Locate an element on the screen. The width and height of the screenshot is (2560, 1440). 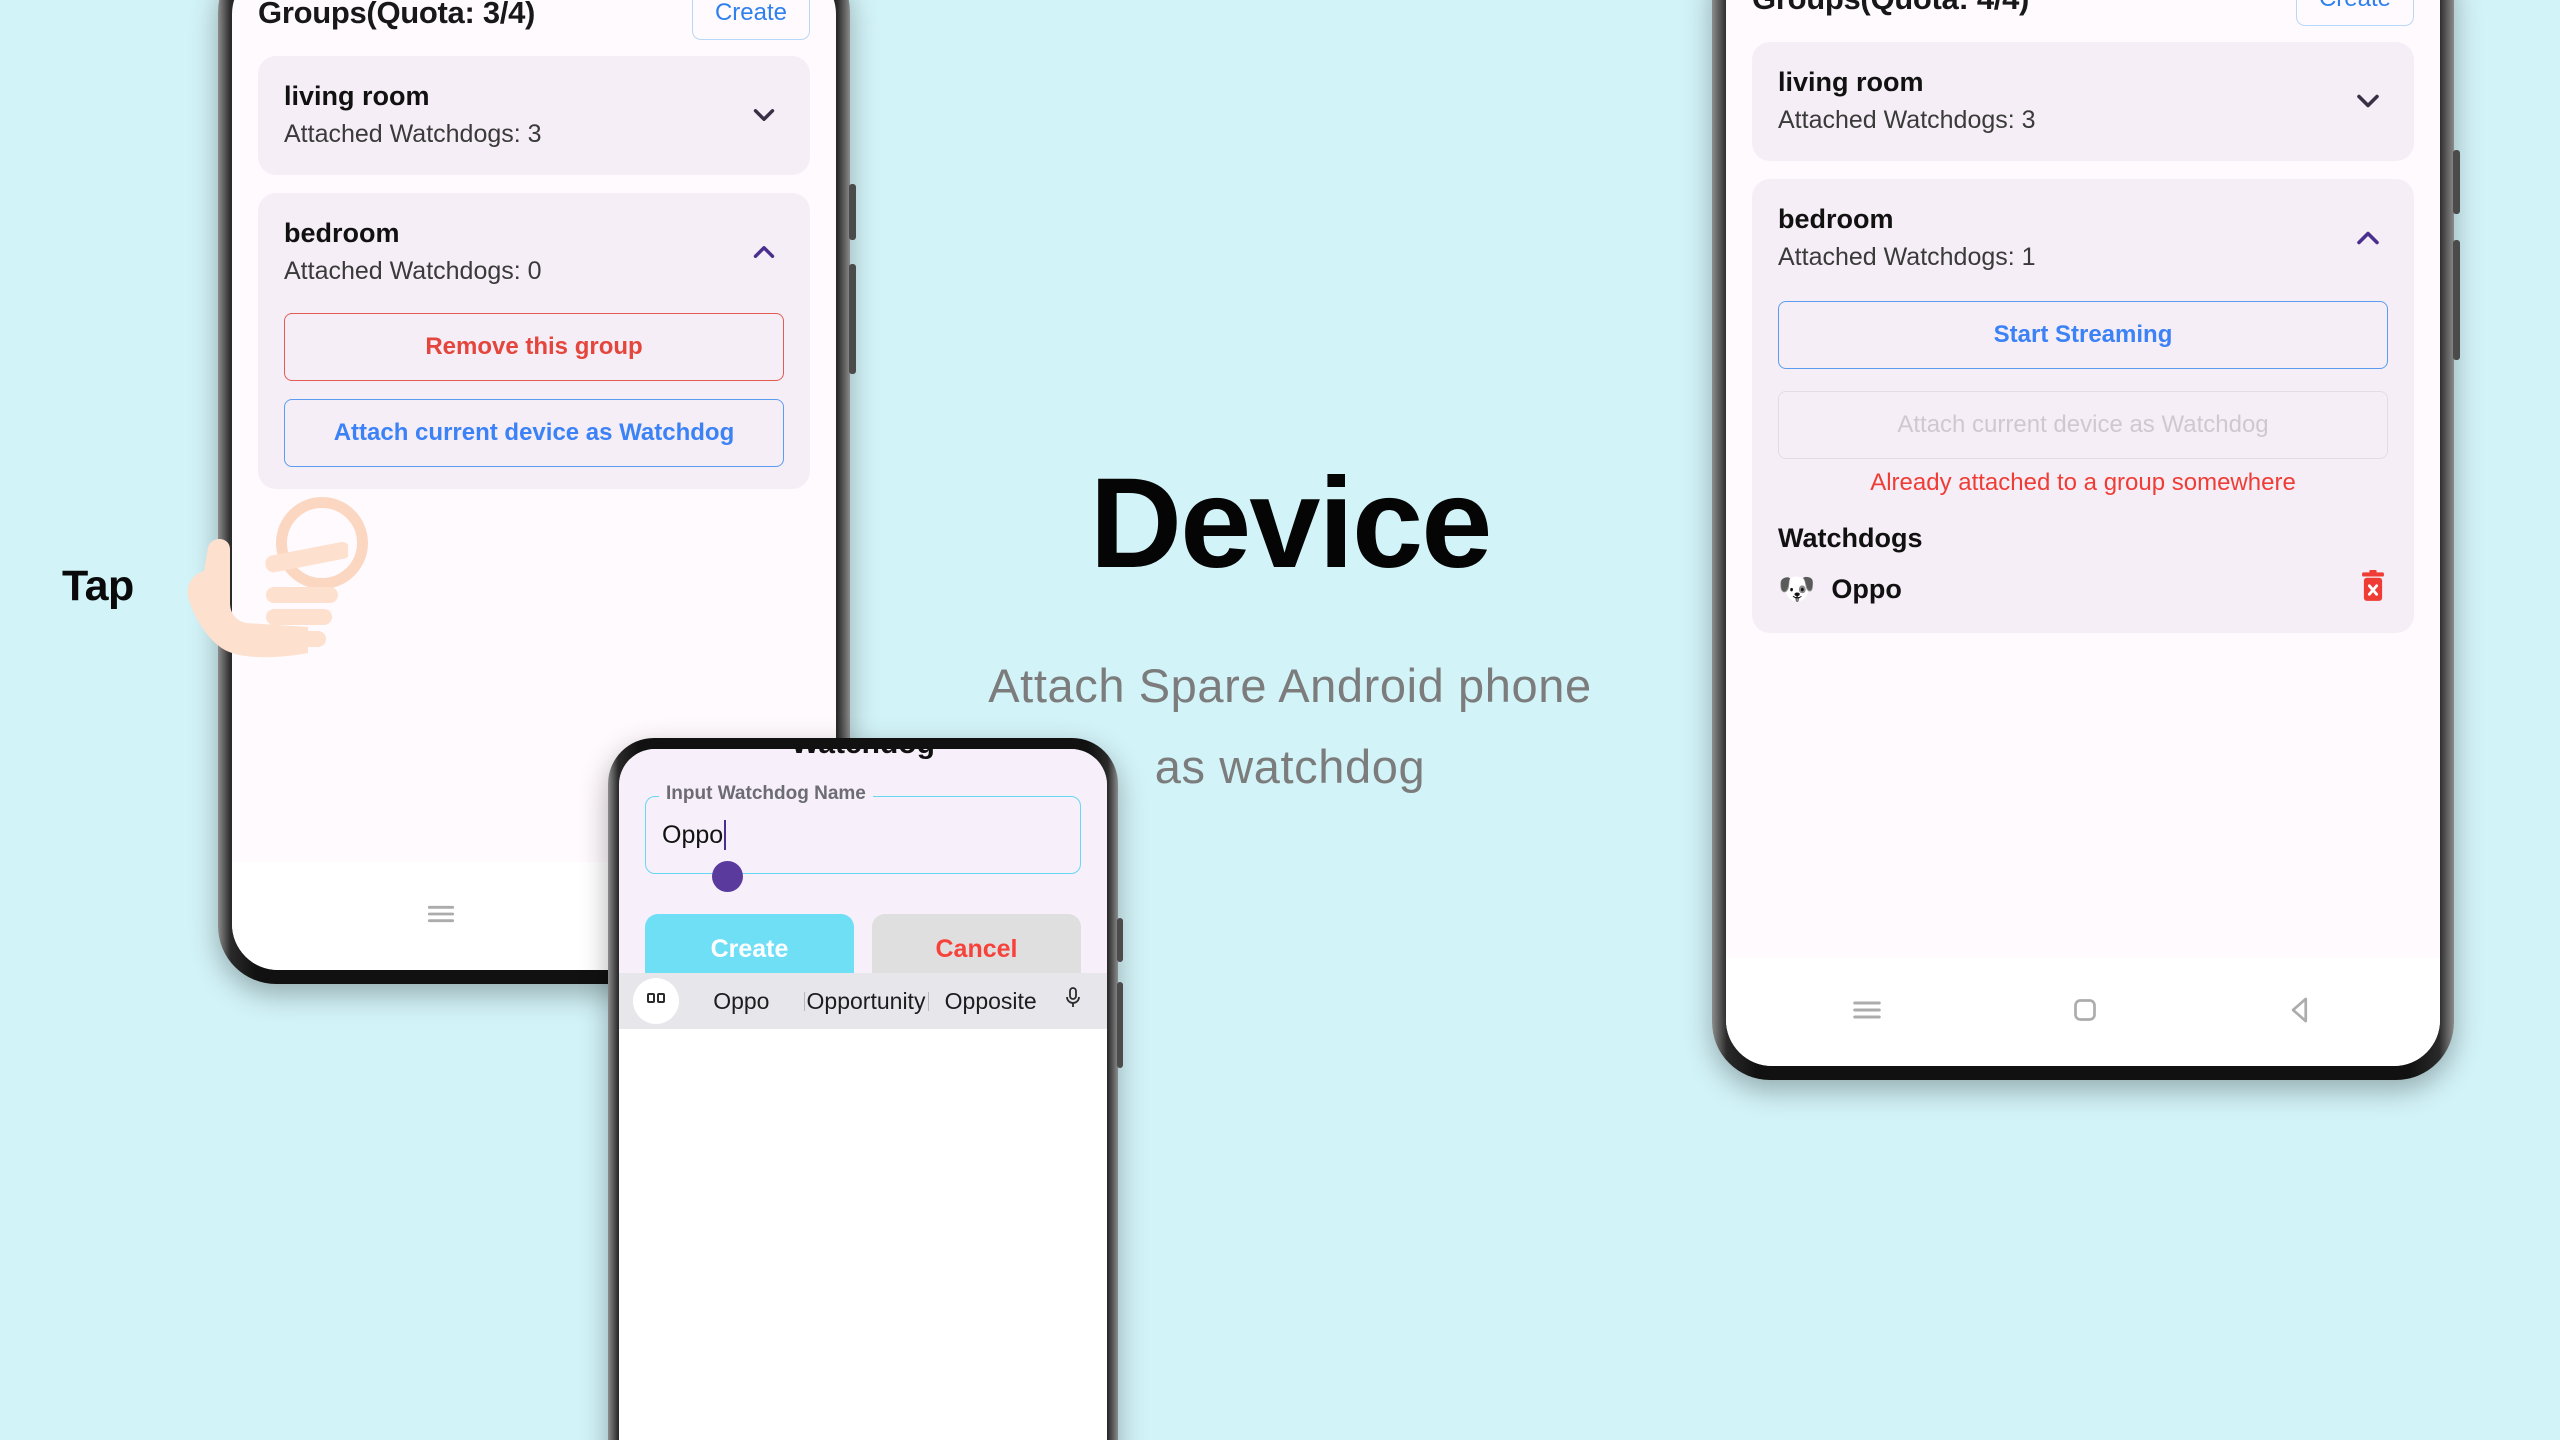
middle-phone-button-volume is located at coordinates (1120, 940).